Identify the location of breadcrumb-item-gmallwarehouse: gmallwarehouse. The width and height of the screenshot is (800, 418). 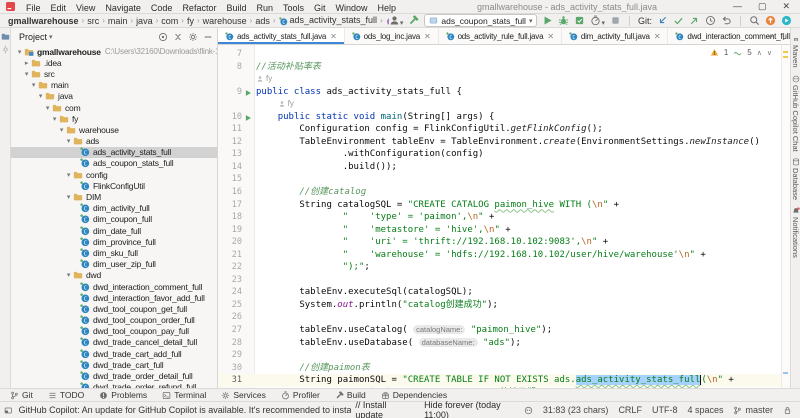
(43, 21).